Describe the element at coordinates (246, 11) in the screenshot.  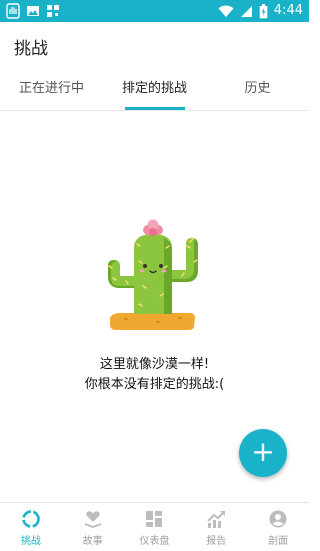
I see `signal-icon` at that location.